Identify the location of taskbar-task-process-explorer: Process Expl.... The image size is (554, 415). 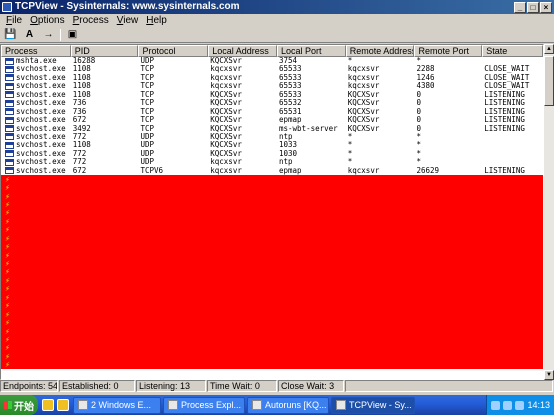
(204, 405).